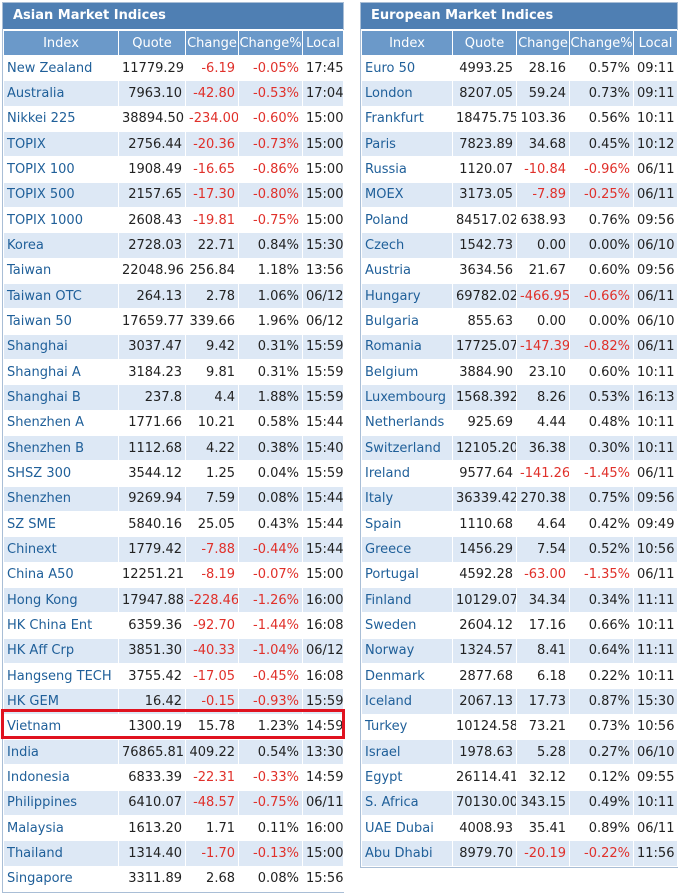 The width and height of the screenshot is (690, 896). Describe the element at coordinates (407, 524) in the screenshot. I see `index-name-link: Spain` at that location.